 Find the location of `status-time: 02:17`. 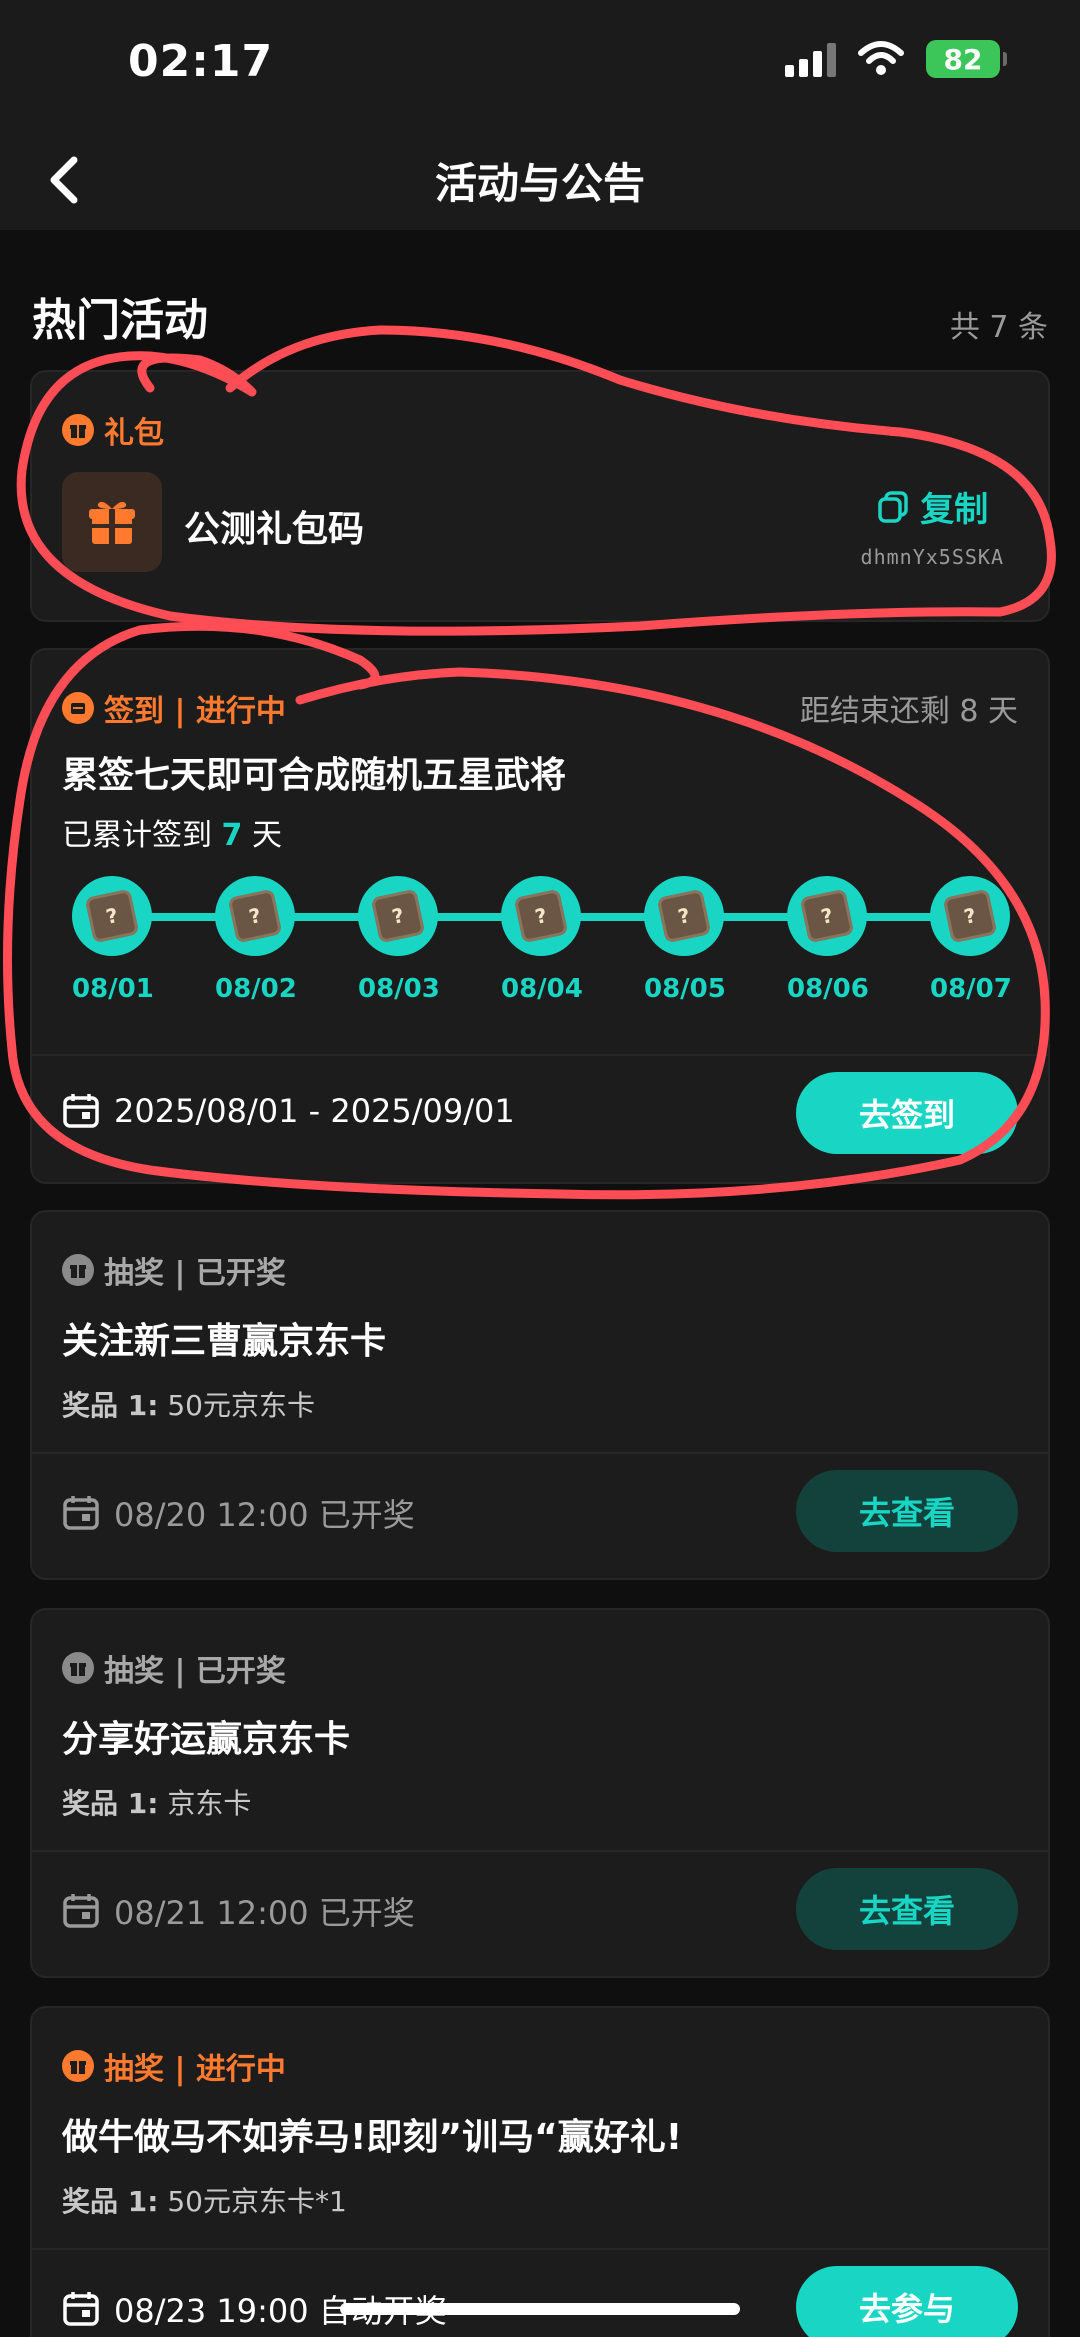

status-time: 02:17 is located at coordinates (201, 61).